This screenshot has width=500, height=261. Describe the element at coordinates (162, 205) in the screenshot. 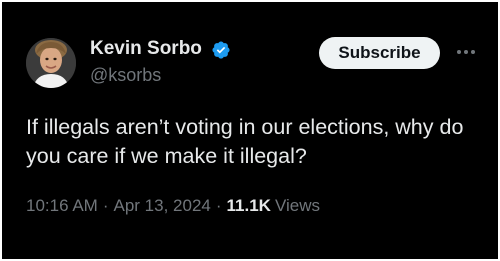

I see `tweet-date: Apr 13, 2024` at that location.